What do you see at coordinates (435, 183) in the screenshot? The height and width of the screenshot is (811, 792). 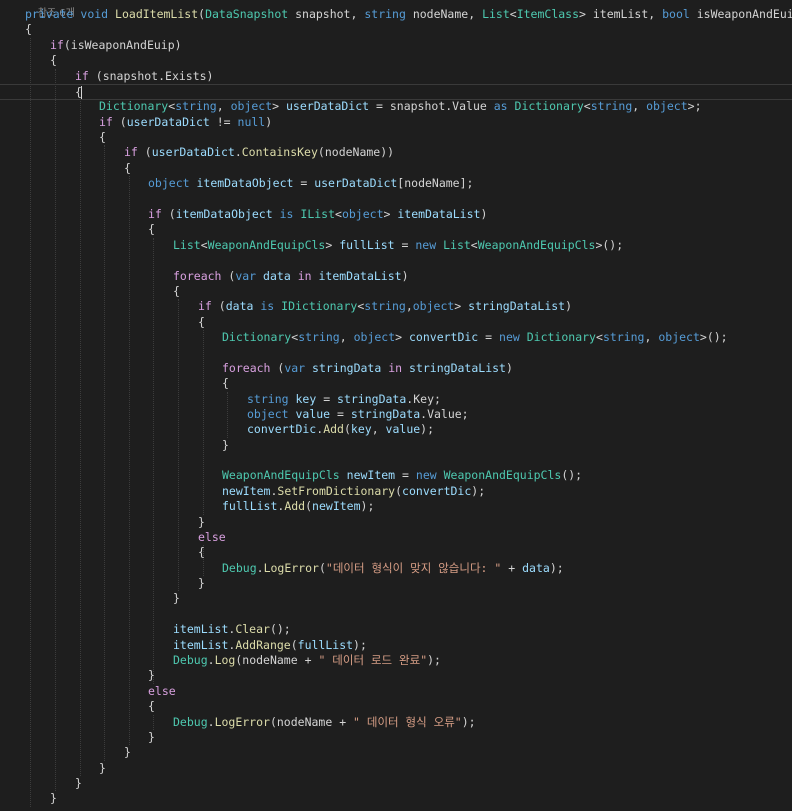 I see `code-token: [nodeName];` at bounding box center [435, 183].